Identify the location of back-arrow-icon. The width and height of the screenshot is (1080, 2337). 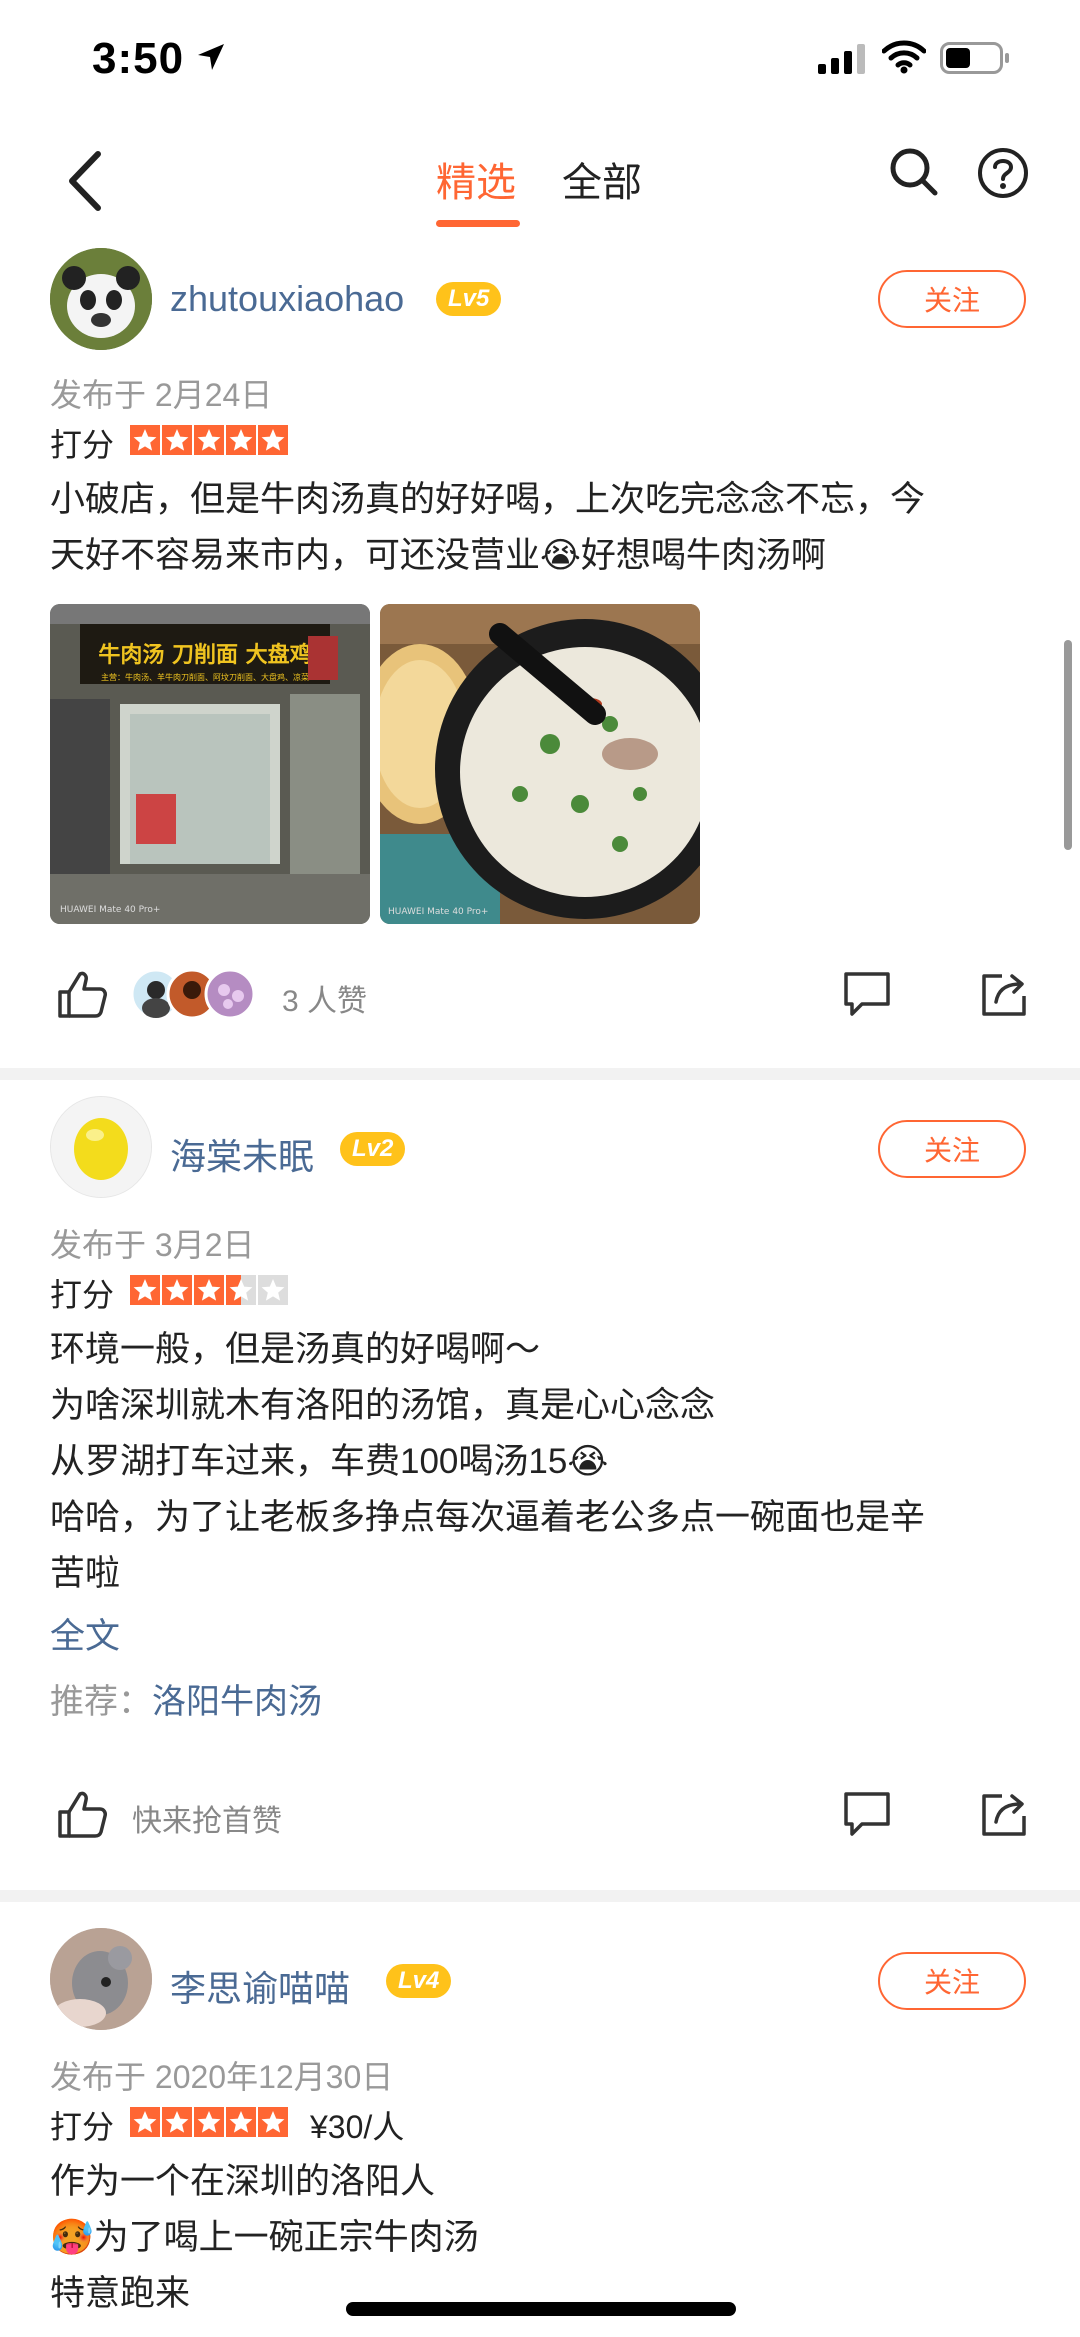
(87, 181).